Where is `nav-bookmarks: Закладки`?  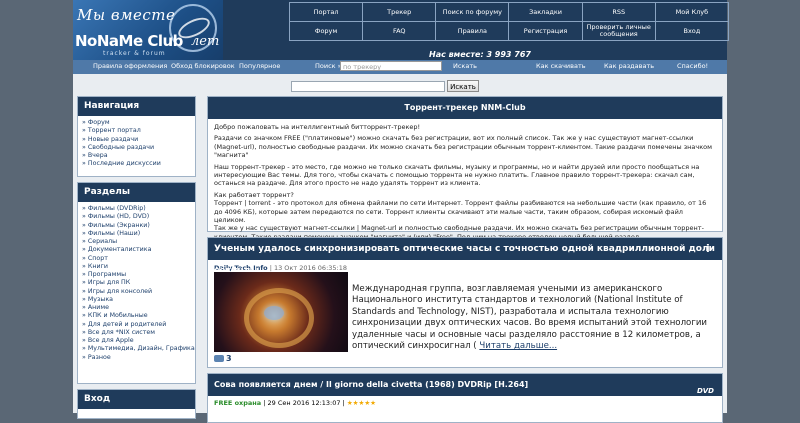 nav-bookmarks: Закладки is located at coordinates (545, 12).